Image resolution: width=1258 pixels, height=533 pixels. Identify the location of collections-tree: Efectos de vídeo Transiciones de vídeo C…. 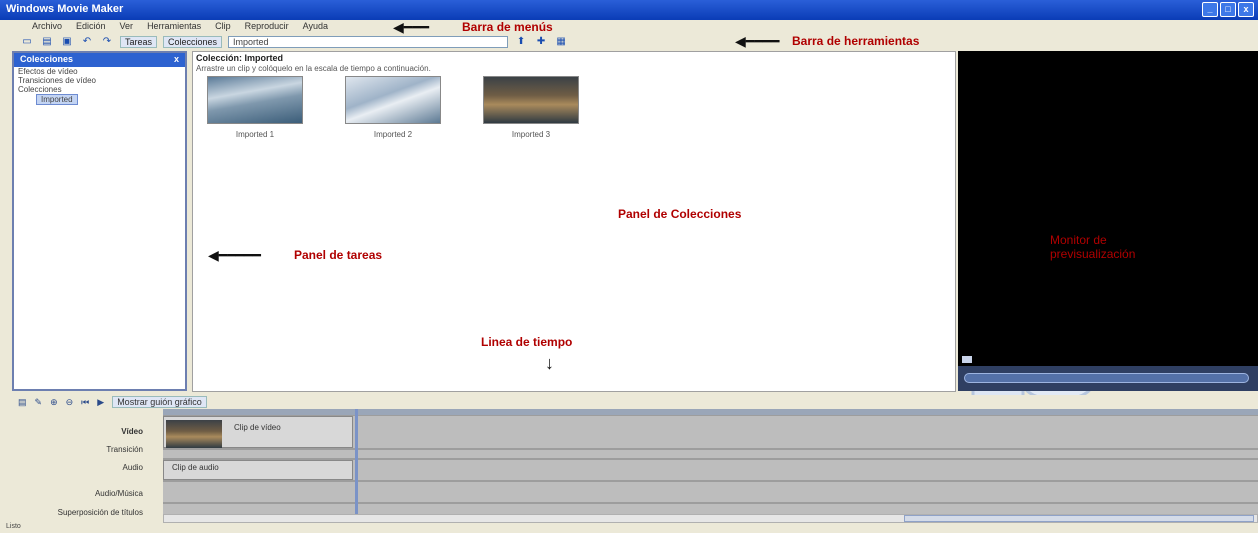
(99, 86).